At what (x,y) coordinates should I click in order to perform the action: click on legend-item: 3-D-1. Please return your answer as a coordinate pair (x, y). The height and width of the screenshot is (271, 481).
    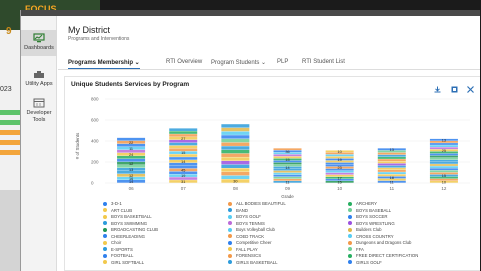
    Looking at the image, I should click on (112, 203).